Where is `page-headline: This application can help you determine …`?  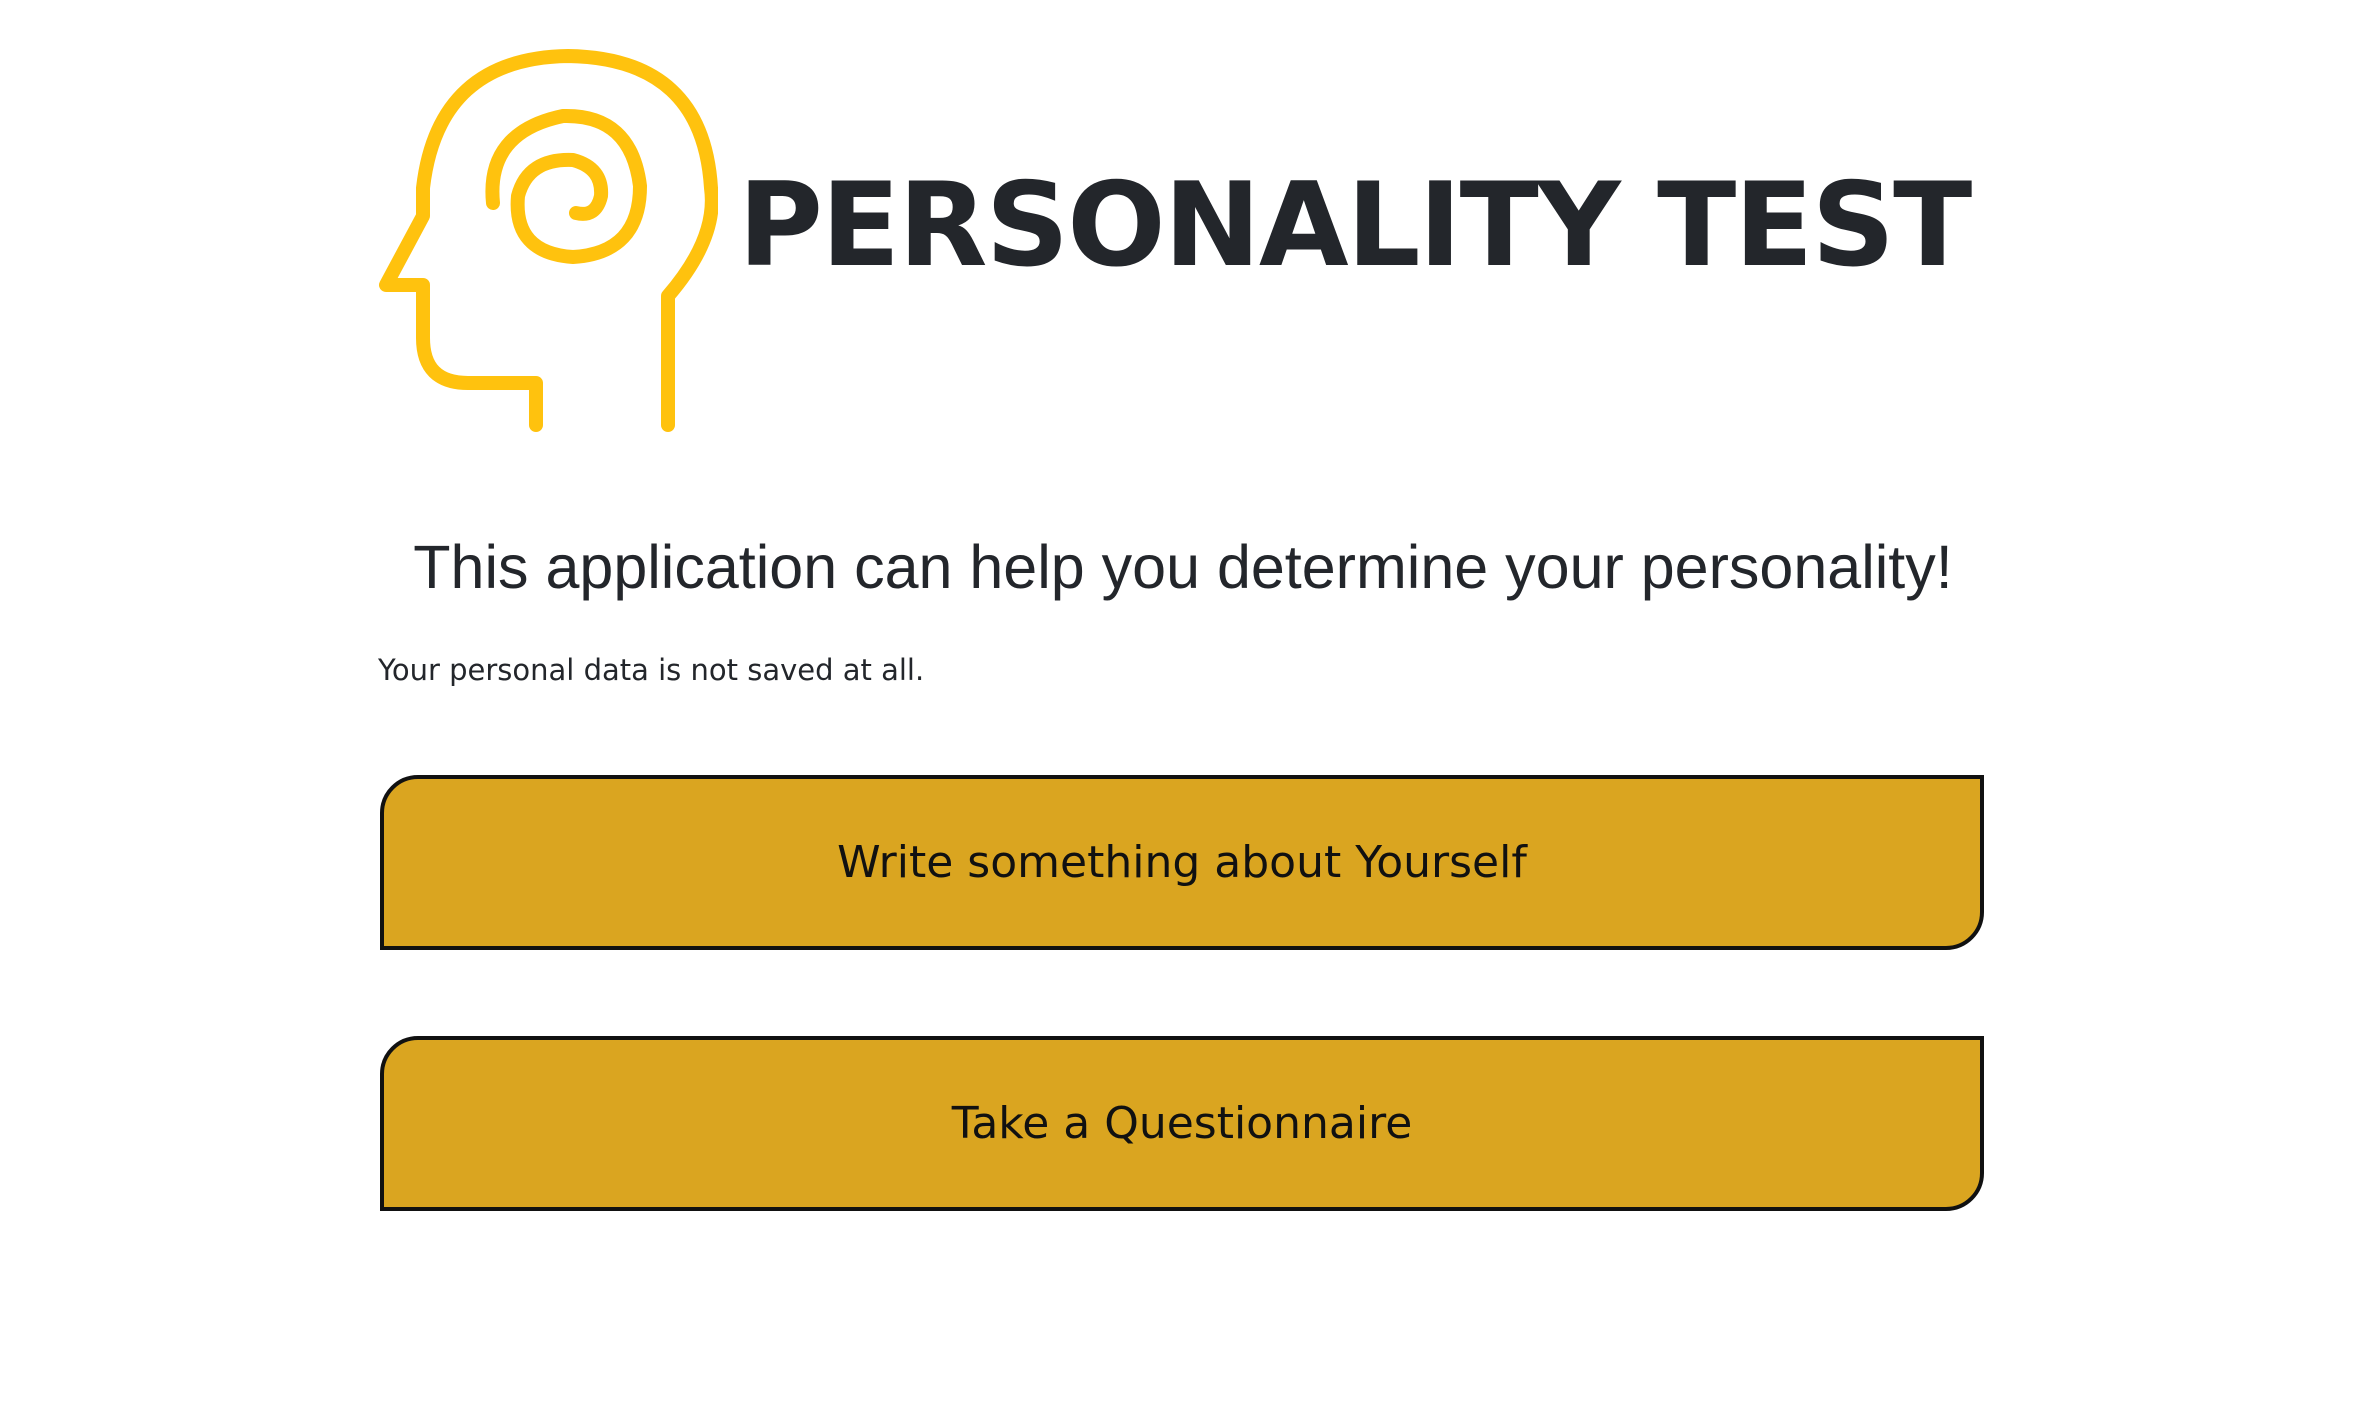 page-headline: This application can help you determine … is located at coordinates (1183, 567).